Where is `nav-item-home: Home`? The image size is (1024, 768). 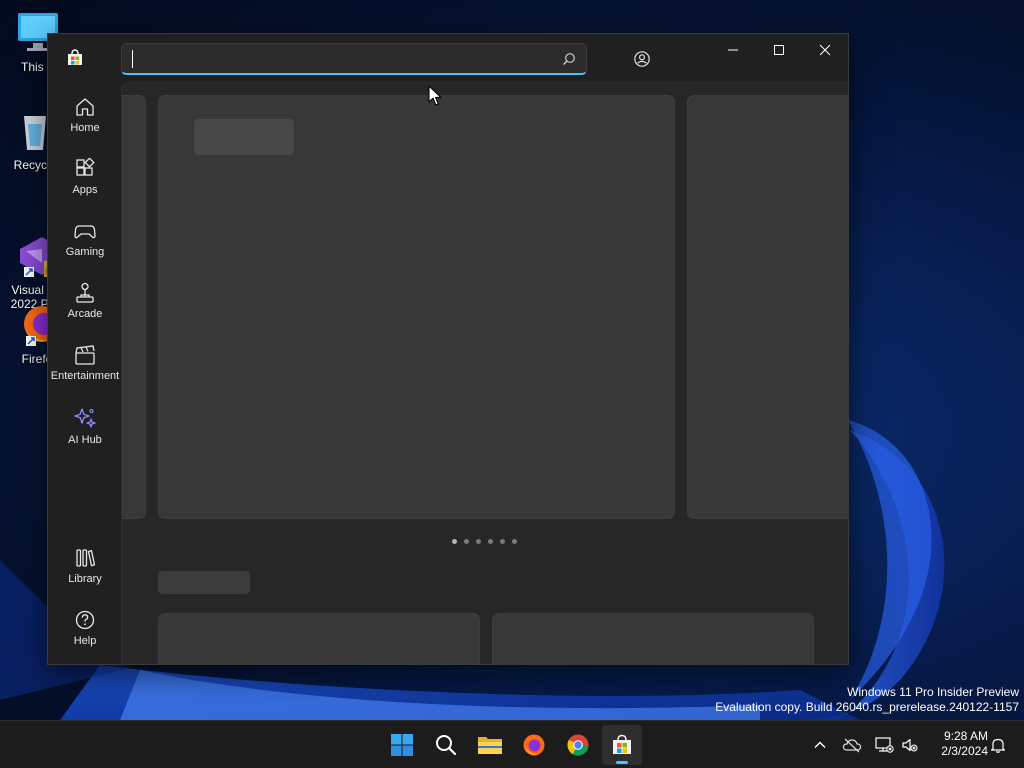
nav-item-home: Home is located at coordinates (85, 118).